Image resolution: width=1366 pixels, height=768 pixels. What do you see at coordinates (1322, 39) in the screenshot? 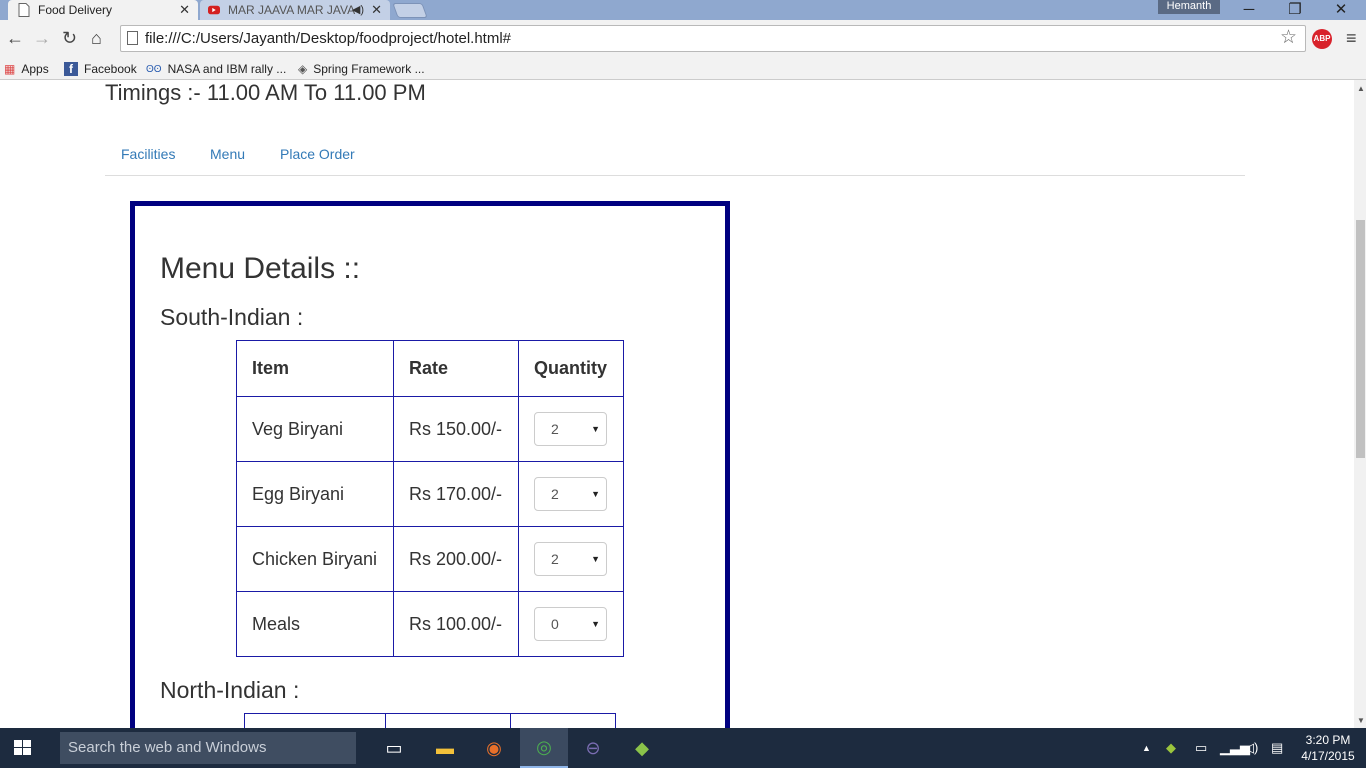
I see `adblock-icon: ABP` at bounding box center [1322, 39].